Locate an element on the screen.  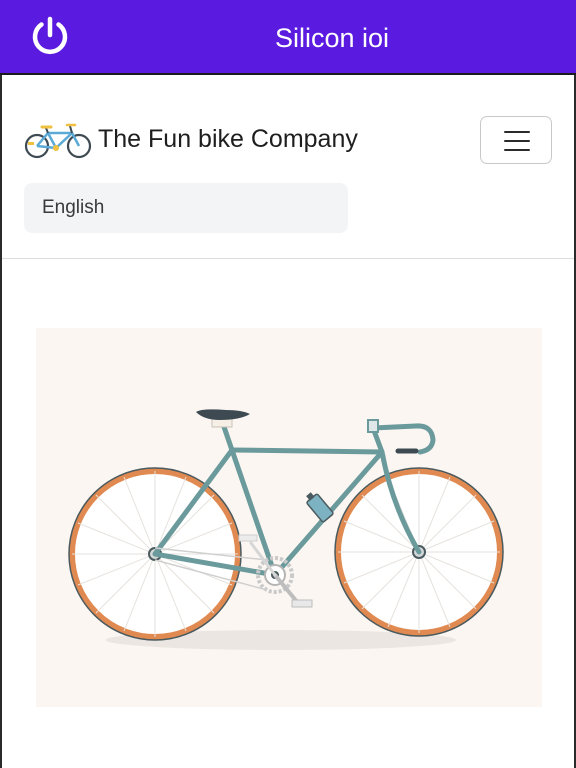
brand-link: The Fun bike Company is located at coordinates (191, 139).